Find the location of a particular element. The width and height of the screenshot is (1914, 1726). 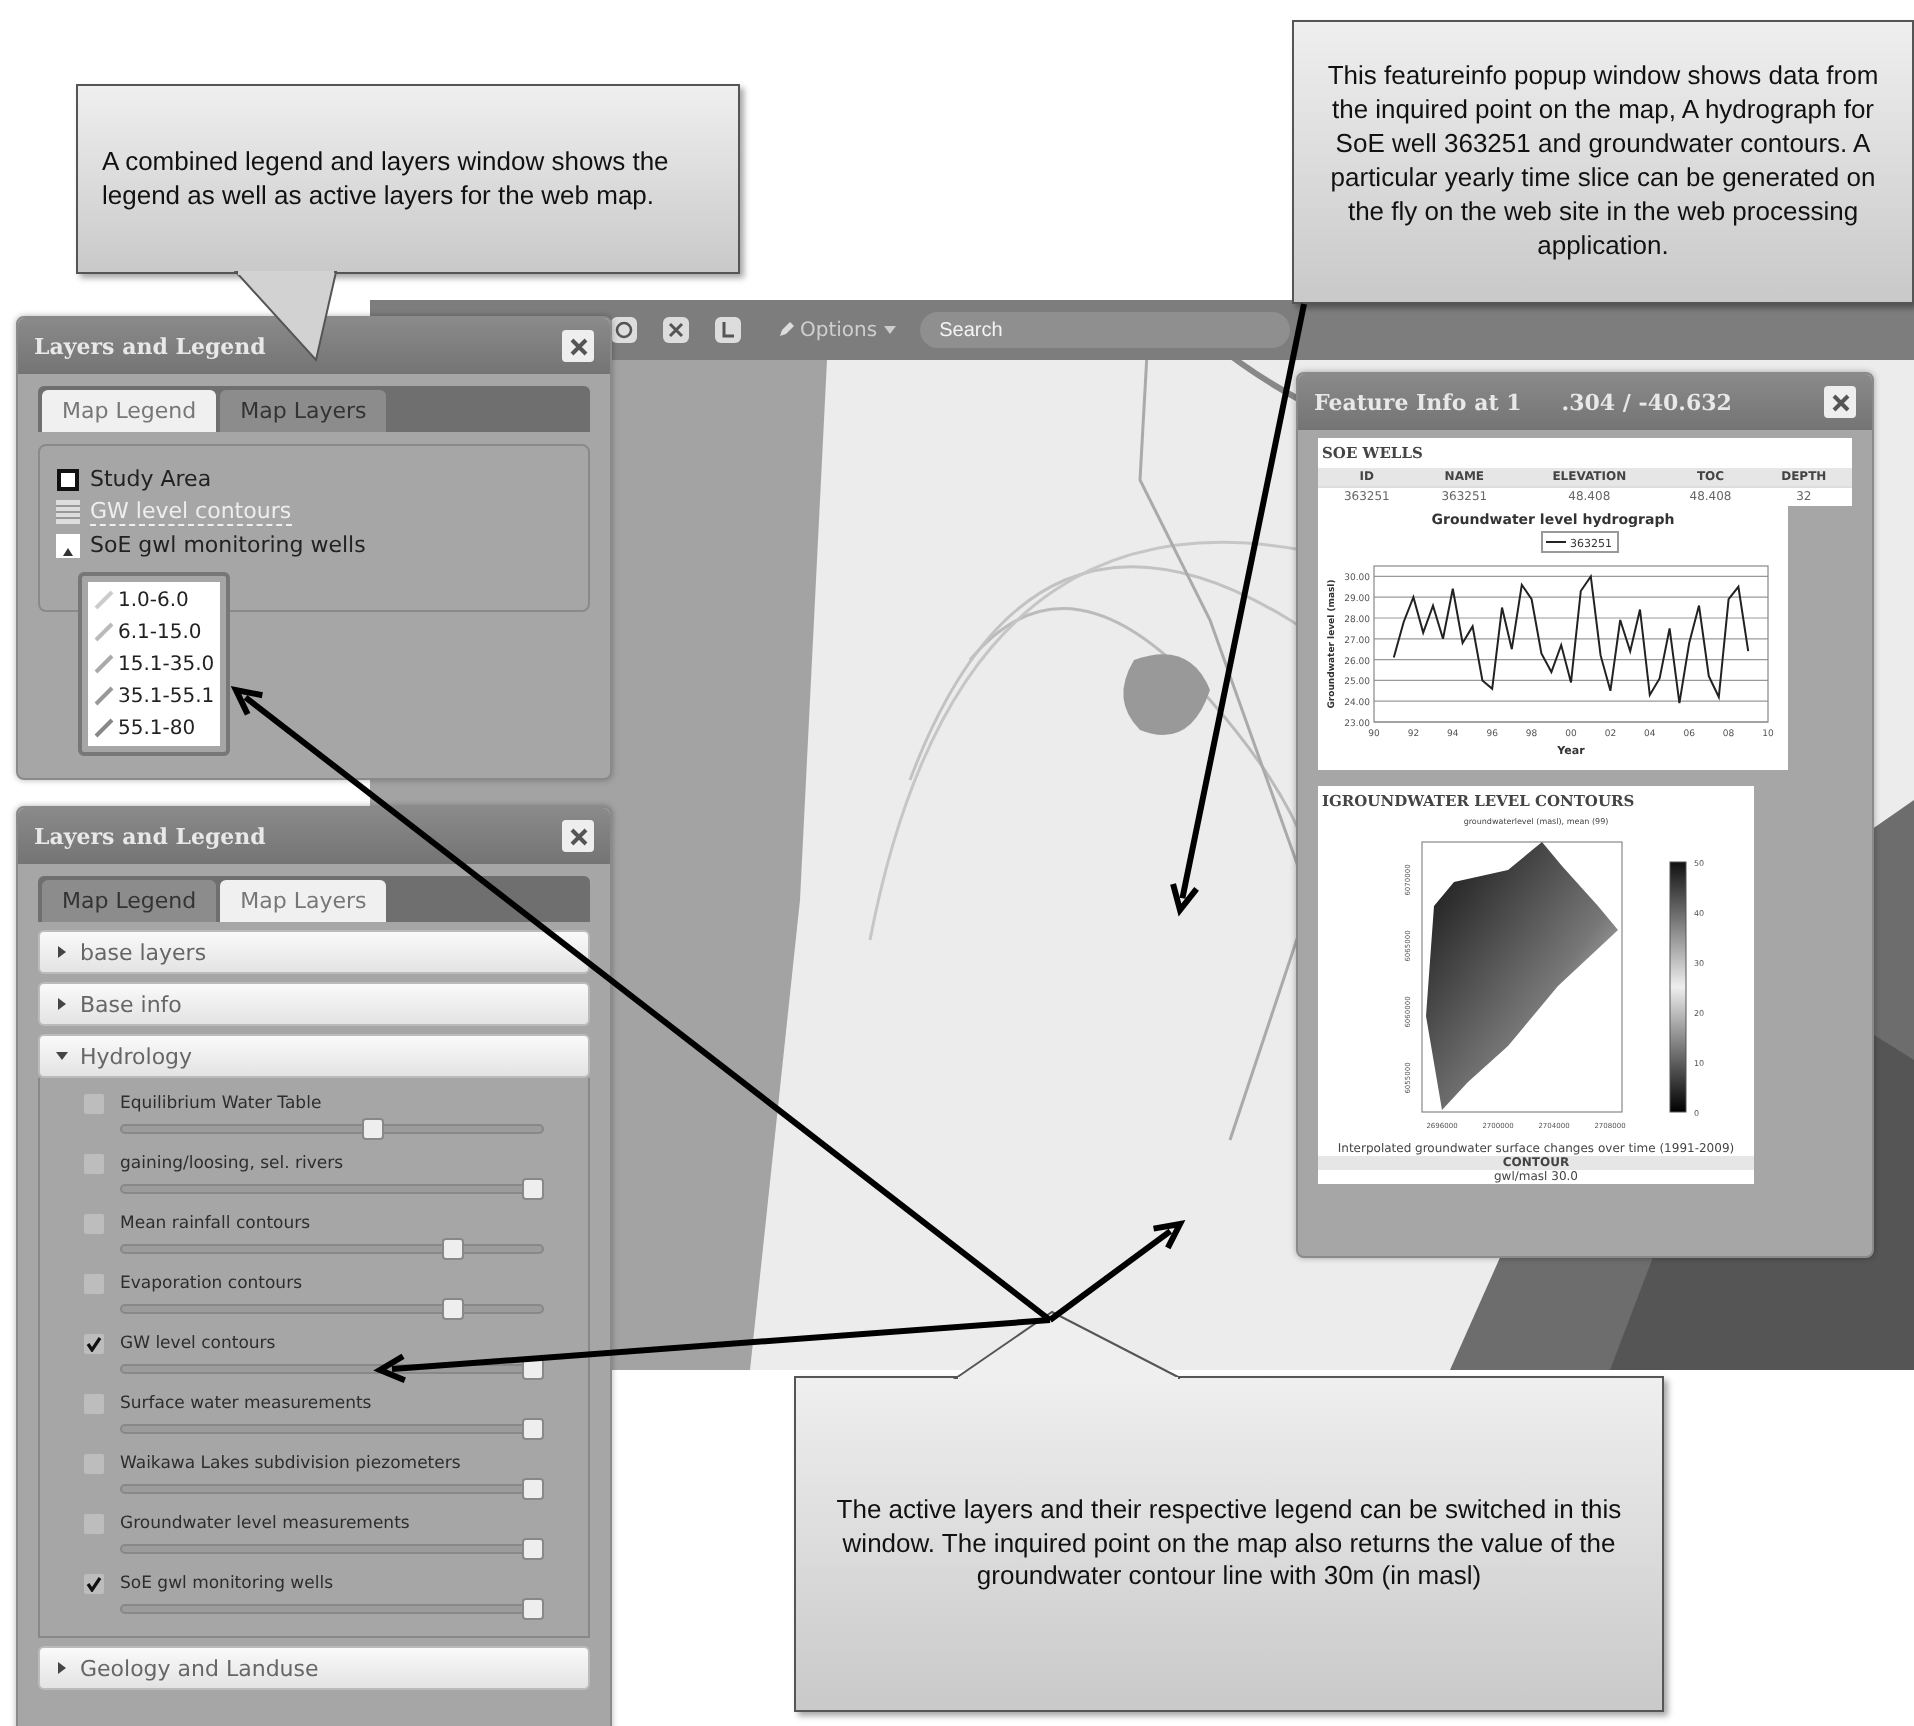

layer-label: Surface water measurements is located at coordinates (246, 1403).